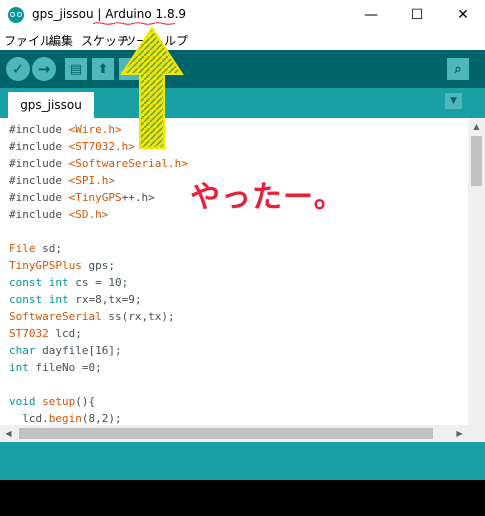 The width and height of the screenshot is (485, 516). What do you see at coordinates (242, 461) in the screenshot?
I see `status-bar` at bounding box center [242, 461].